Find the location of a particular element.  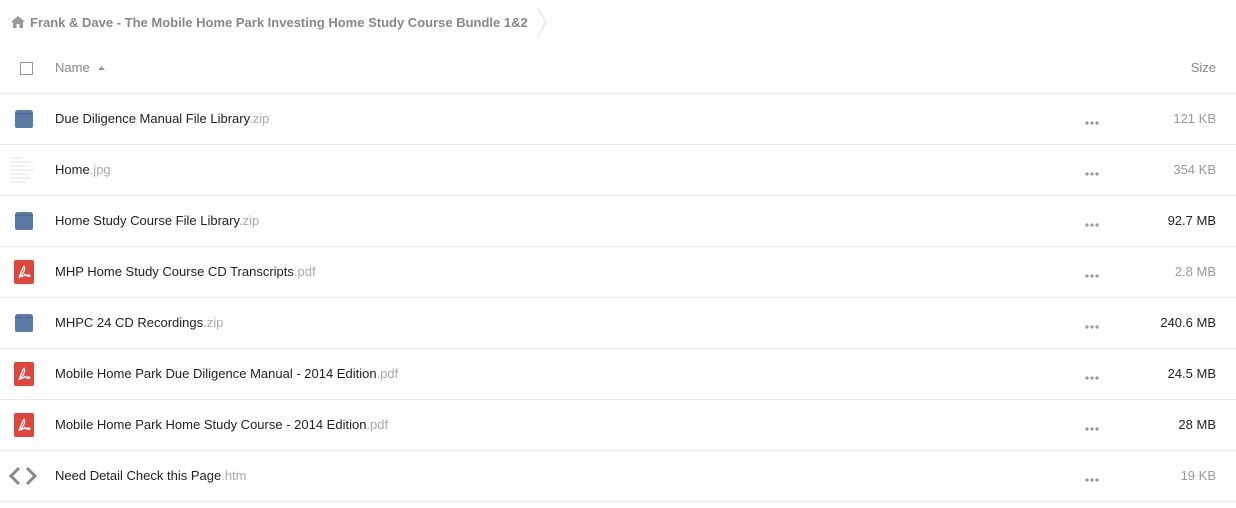

file-size: 24.5 MB is located at coordinates (1191, 373).